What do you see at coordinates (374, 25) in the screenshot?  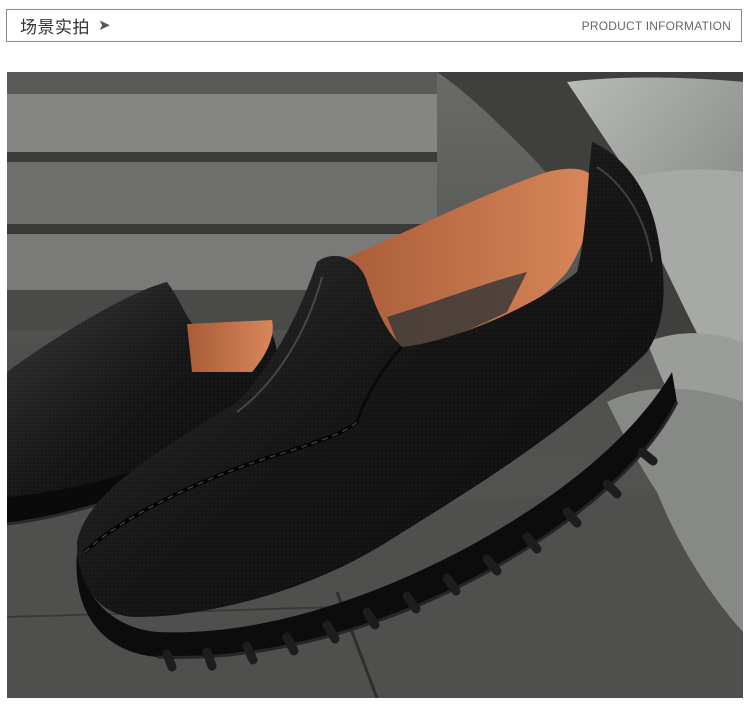 I see `section-header: 场景实拍 ➤ PRODUCT INFORMATION` at bounding box center [374, 25].